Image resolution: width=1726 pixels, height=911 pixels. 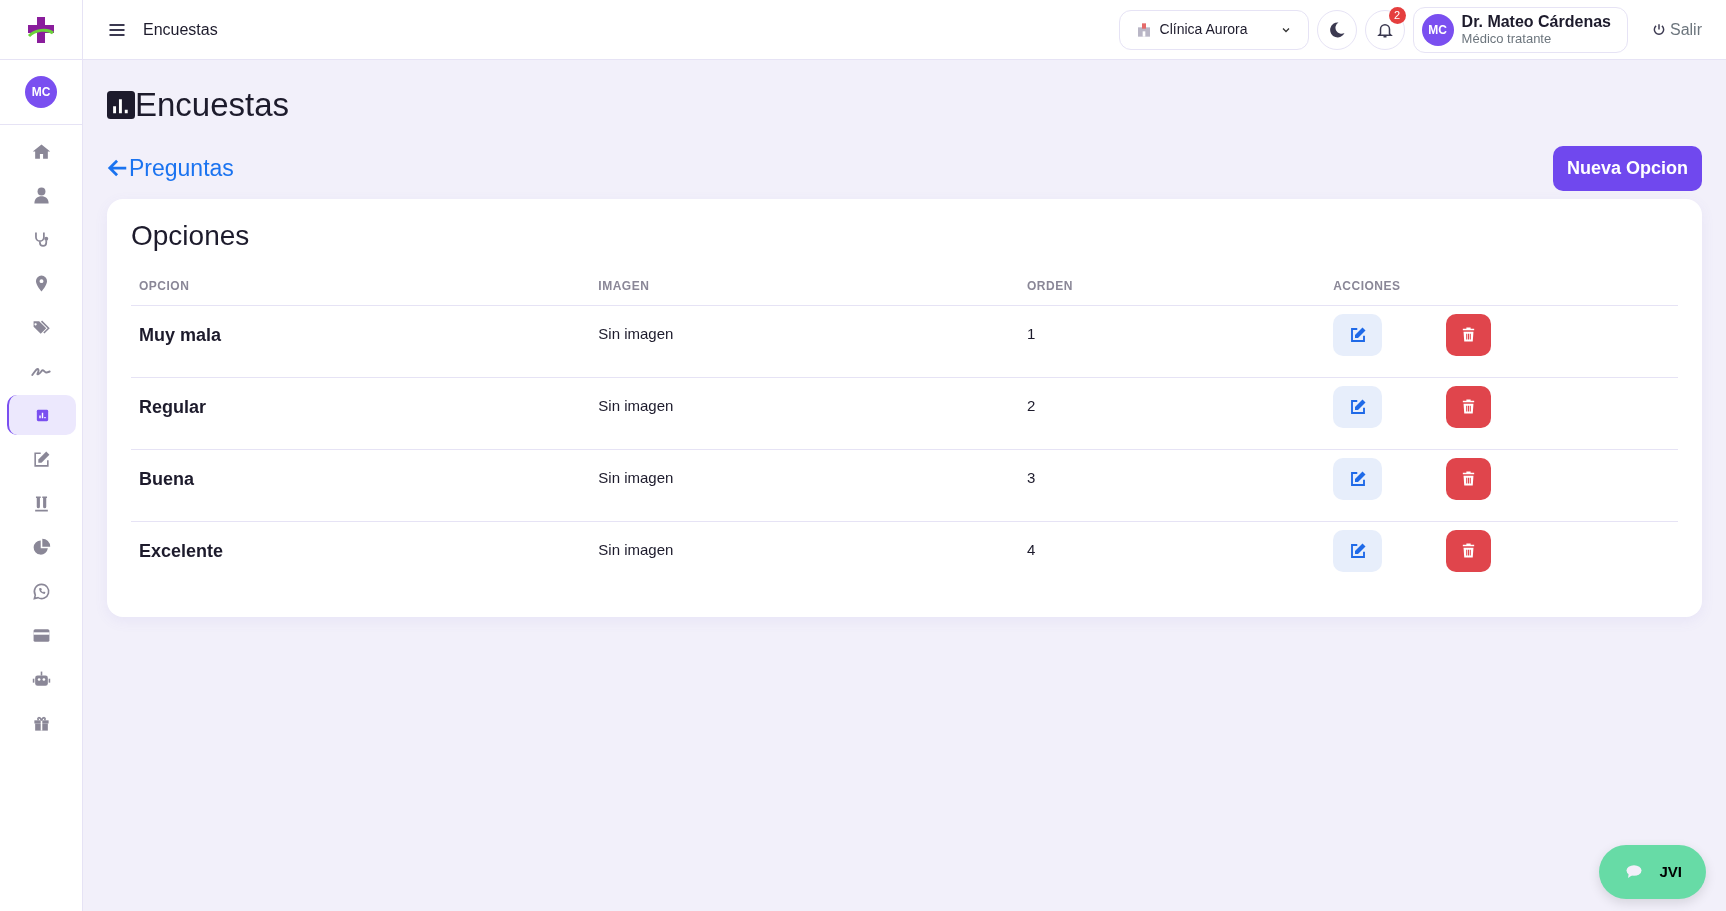 I want to click on option-name: Muy mala, so click(x=180, y=334).